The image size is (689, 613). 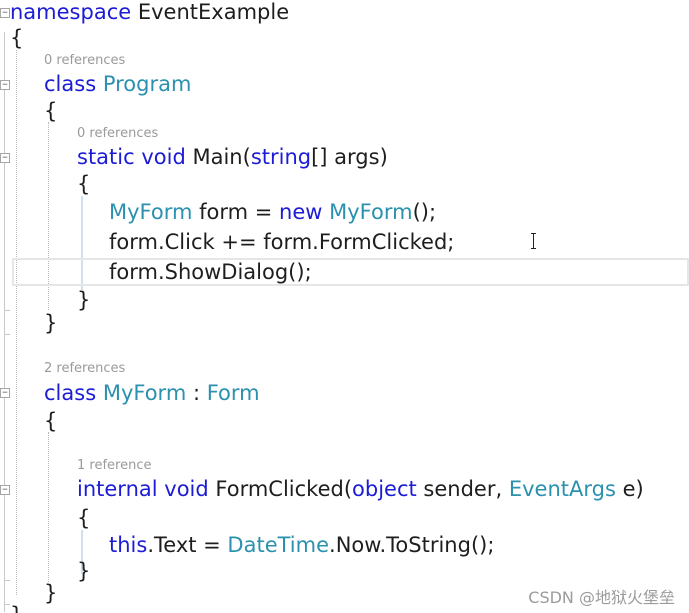 I want to click on keyword-token: new, so click(x=301, y=212).